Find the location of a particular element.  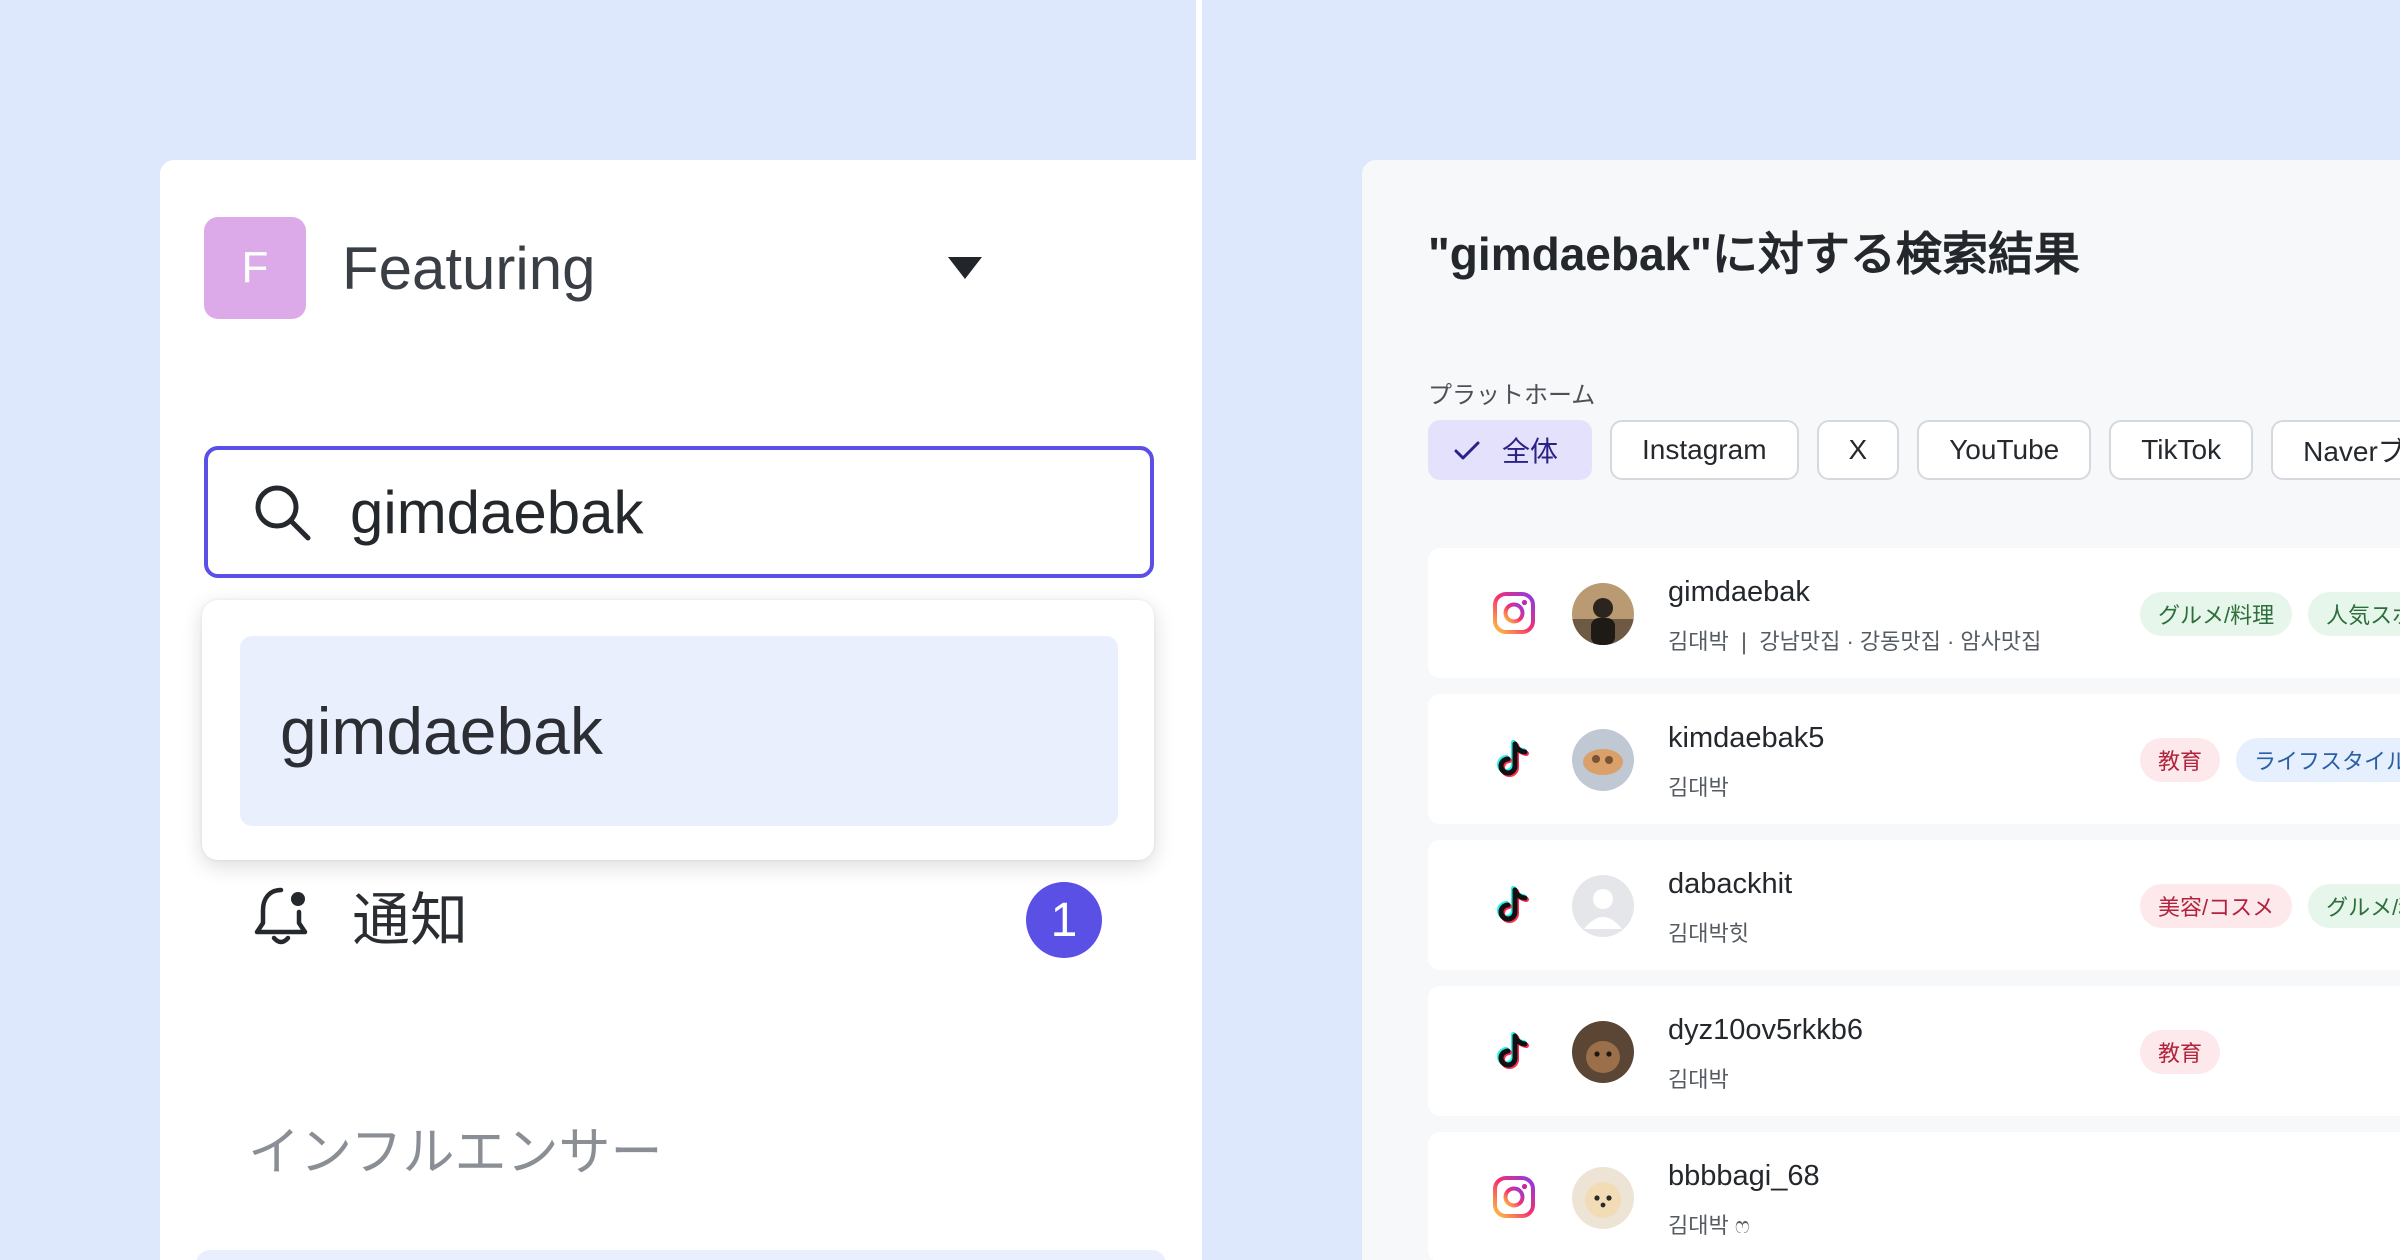

sidebar-item-notifications: 通知 1 is located at coordinates (678, 915).